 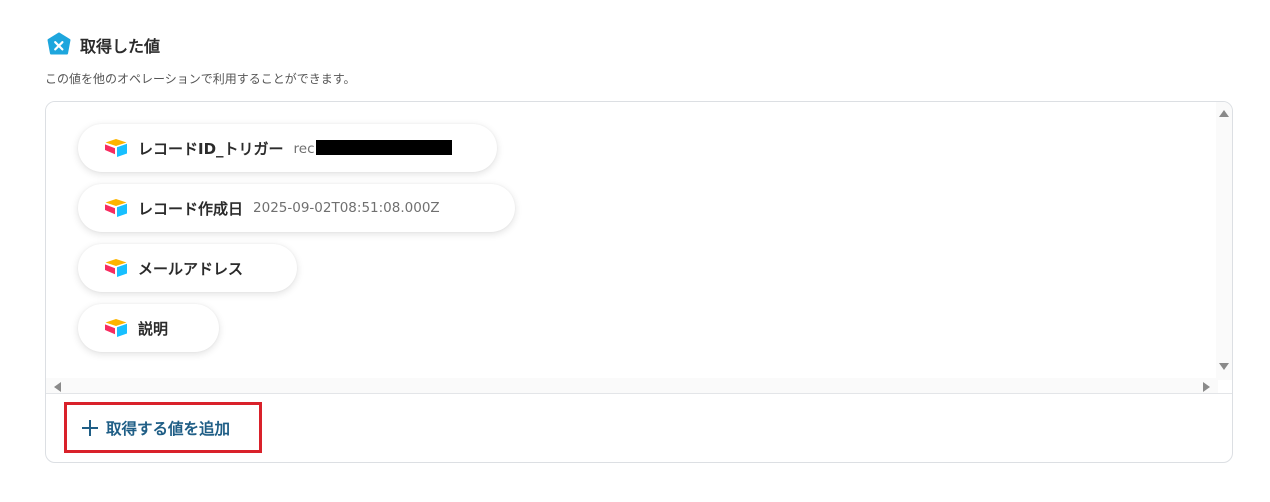 I want to click on redaction-bar, so click(x=383, y=147).